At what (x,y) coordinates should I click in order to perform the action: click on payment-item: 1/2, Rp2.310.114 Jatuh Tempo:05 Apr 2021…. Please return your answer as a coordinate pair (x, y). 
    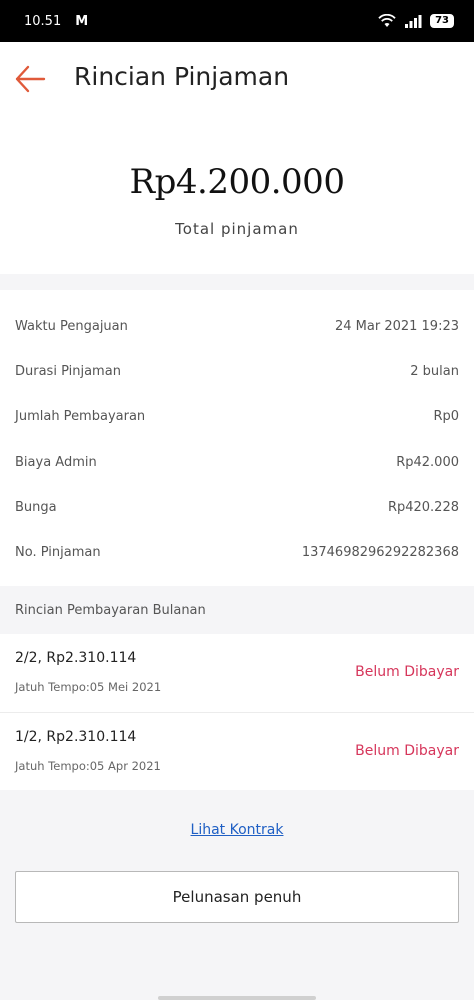
    Looking at the image, I should click on (237, 751).